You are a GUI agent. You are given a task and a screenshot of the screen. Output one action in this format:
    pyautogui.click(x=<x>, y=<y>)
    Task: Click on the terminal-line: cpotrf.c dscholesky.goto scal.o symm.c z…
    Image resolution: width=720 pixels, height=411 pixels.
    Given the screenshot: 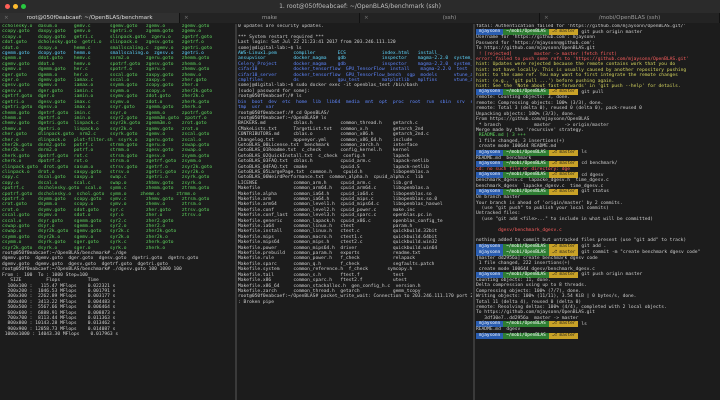 What is the action you would take?
    pyautogui.click(x=106, y=189)
    